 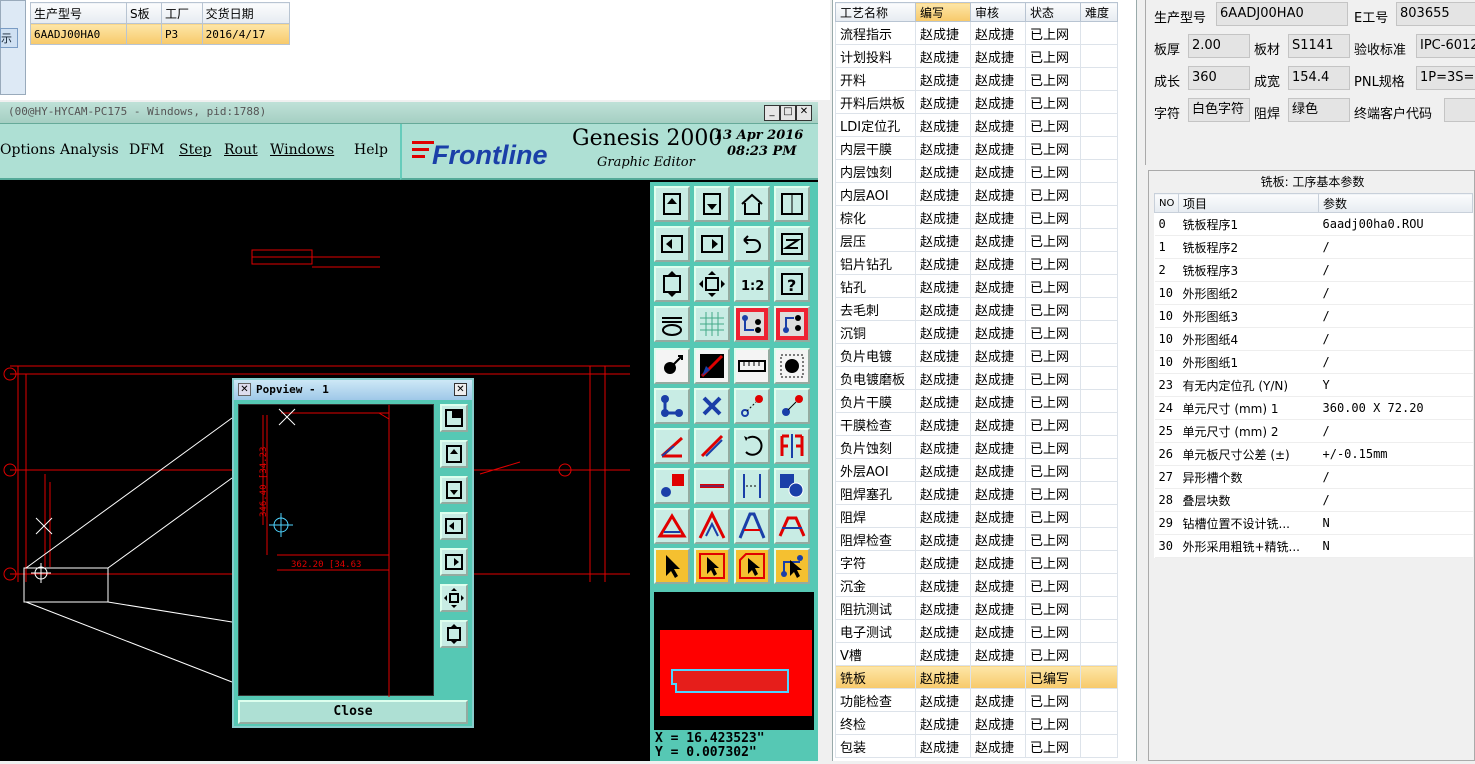 I want to click on process-row: 开料 赵成捷 赵成捷 已上网, so click(x=976, y=79).